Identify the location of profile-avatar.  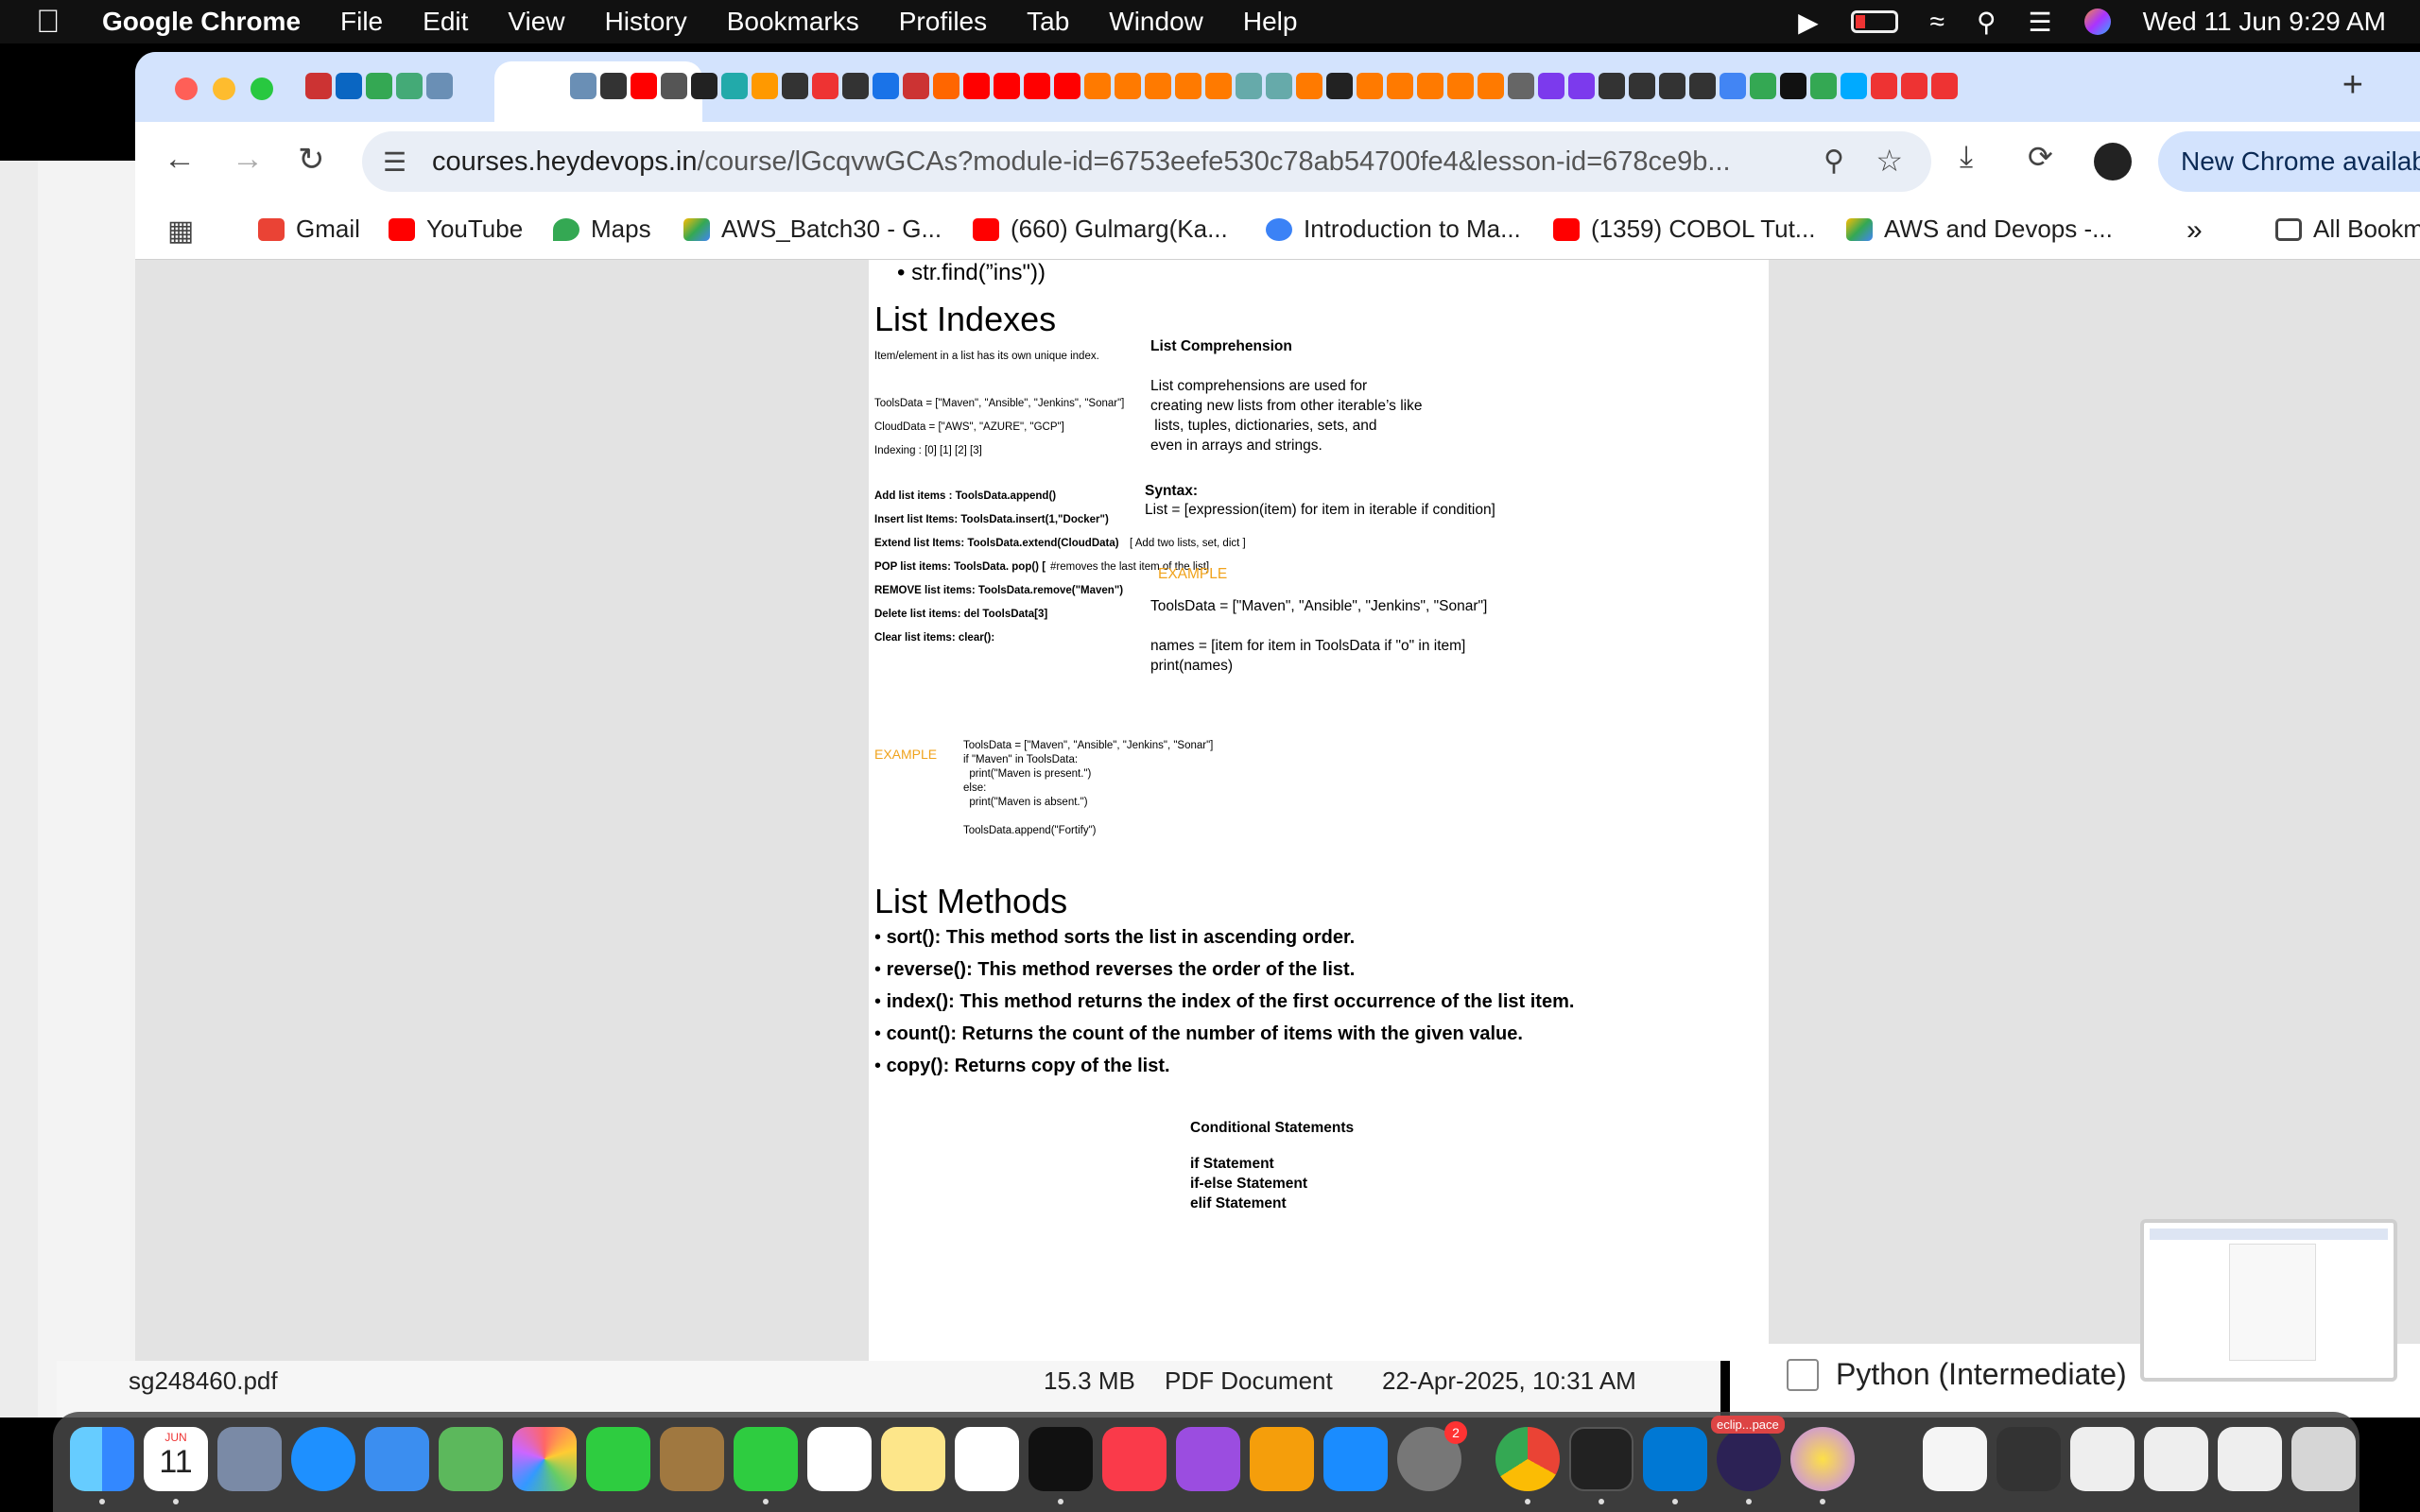
(2113, 161).